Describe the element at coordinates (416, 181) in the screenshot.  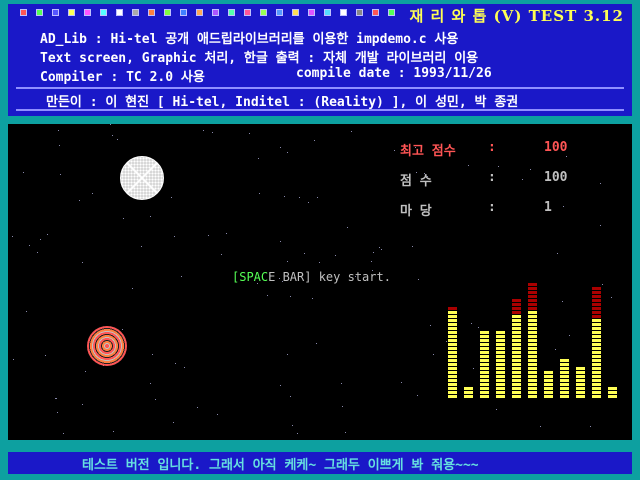
I see `score-label: 점 수` at that location.